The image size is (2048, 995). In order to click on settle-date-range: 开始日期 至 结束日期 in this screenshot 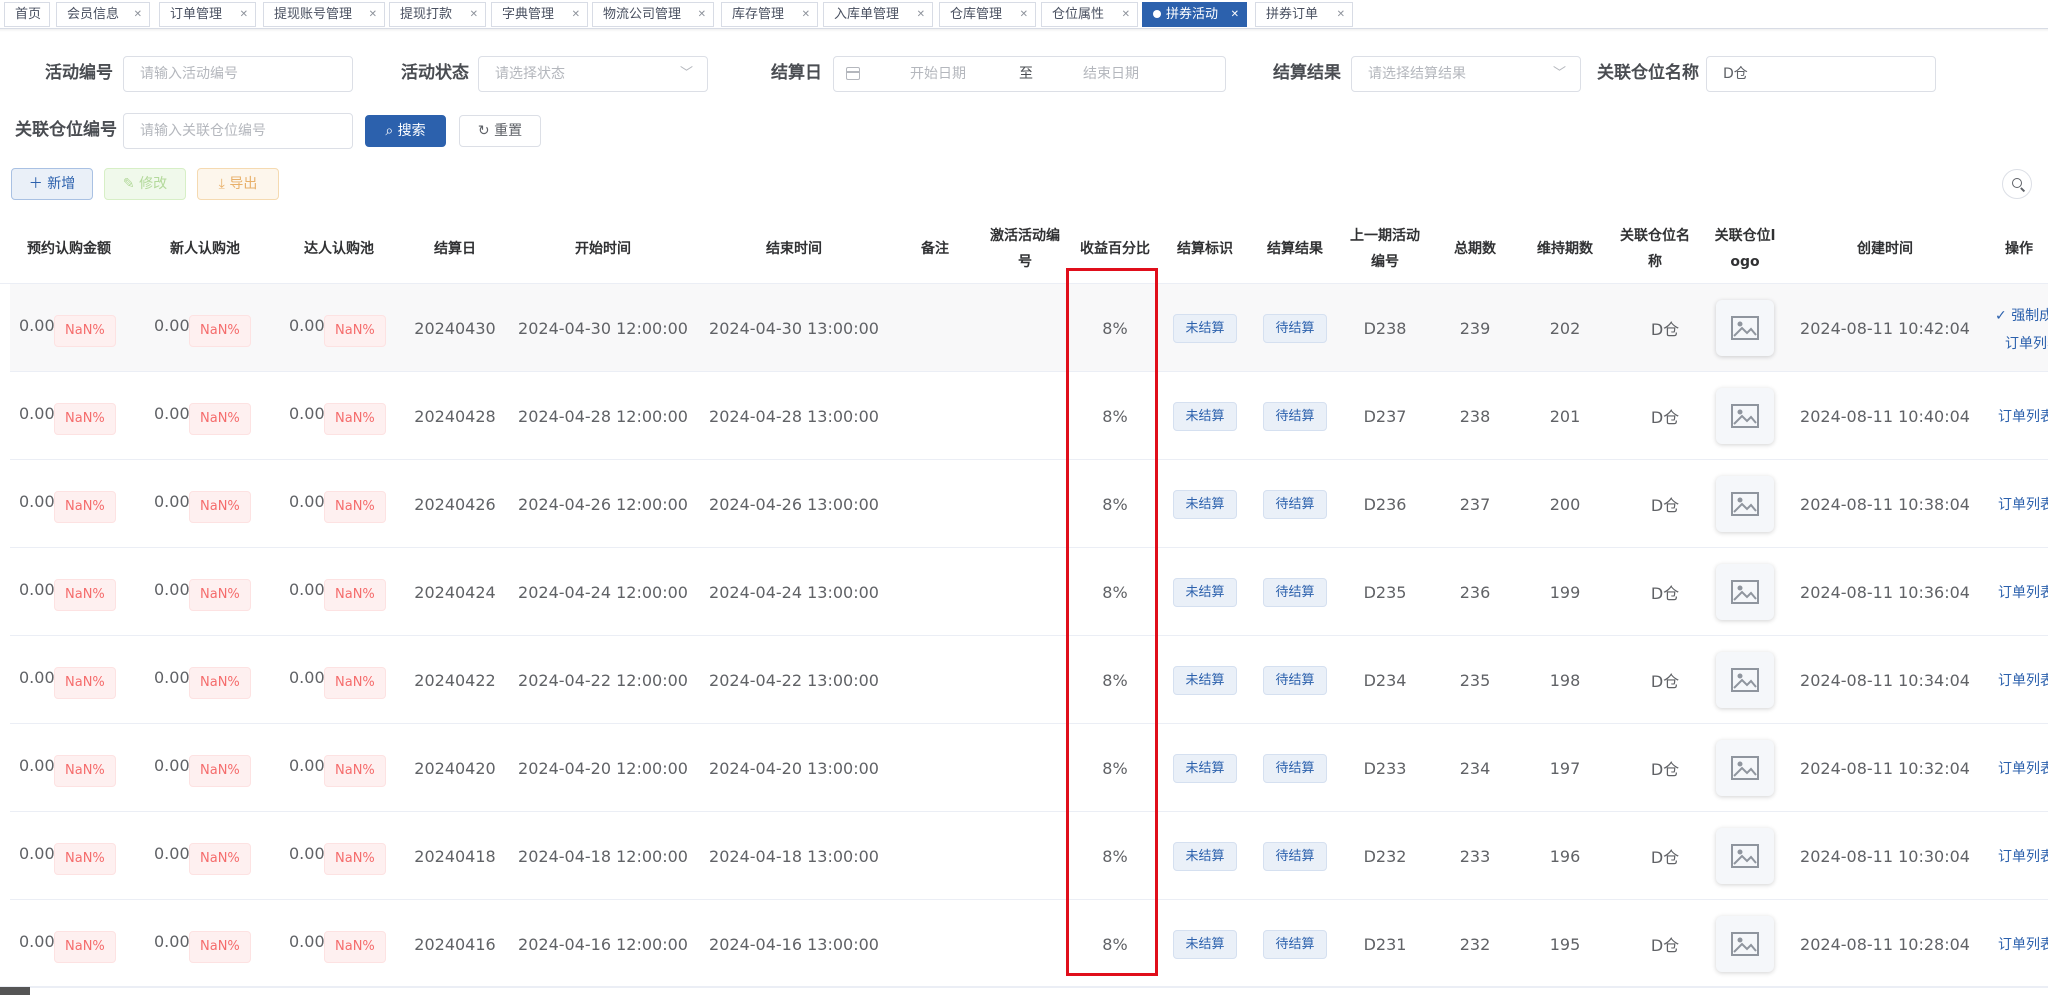, I will do `click(1029, 74)`.